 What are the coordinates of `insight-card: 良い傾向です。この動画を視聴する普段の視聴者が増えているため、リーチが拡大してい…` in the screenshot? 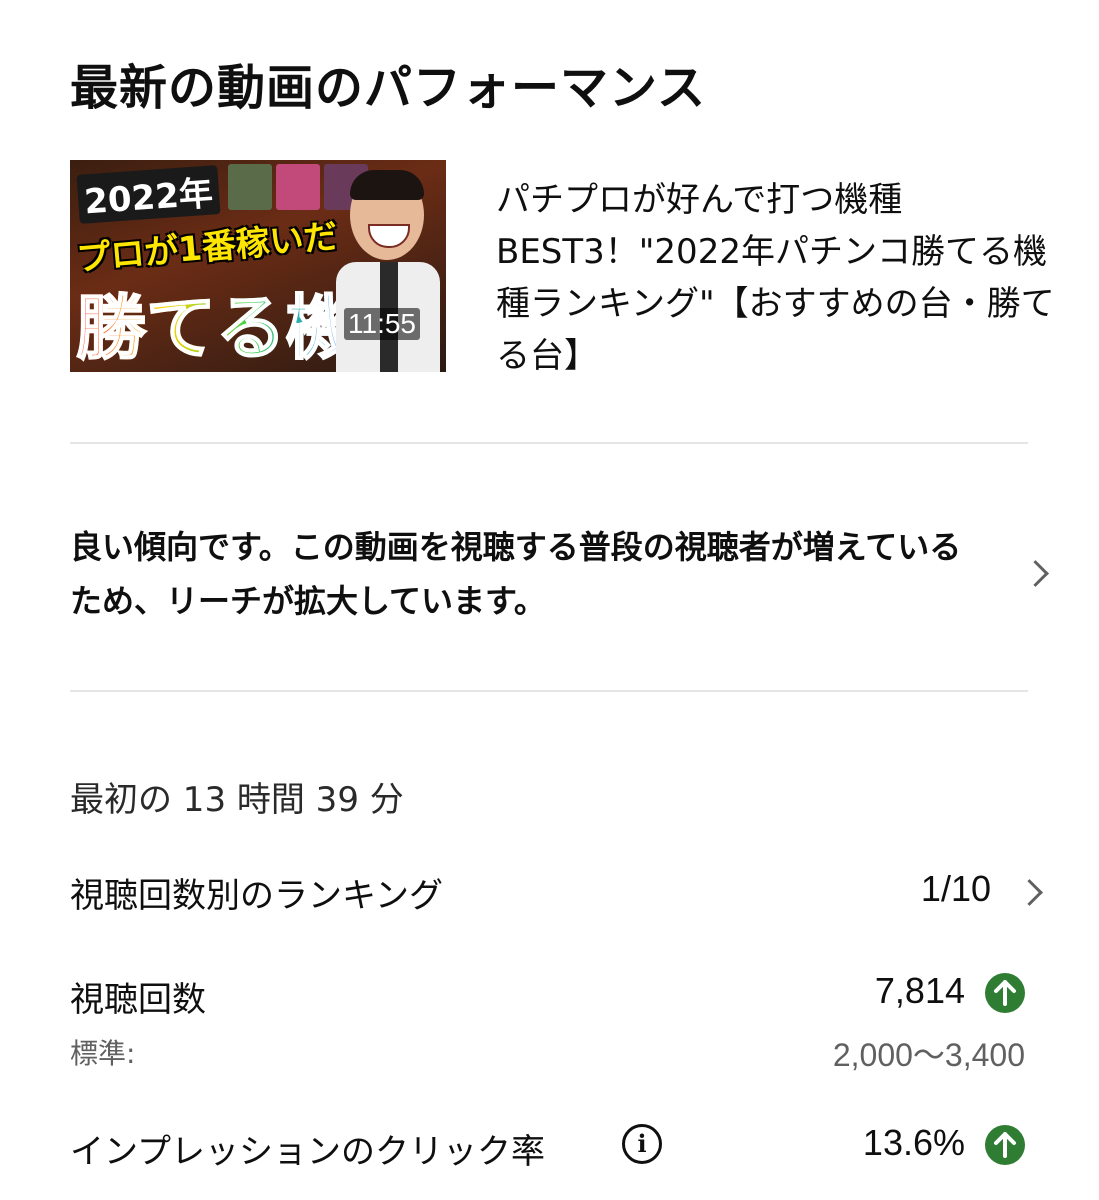 It's located at (560, 575).